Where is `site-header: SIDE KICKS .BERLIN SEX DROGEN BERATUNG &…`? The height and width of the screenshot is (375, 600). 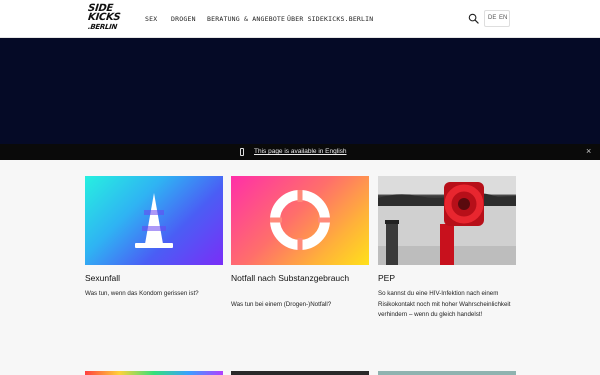 site-header: SIDE KICKS .BERLIN SEX DROGEN BERATUNG &… is located at coordinates (300, 19).